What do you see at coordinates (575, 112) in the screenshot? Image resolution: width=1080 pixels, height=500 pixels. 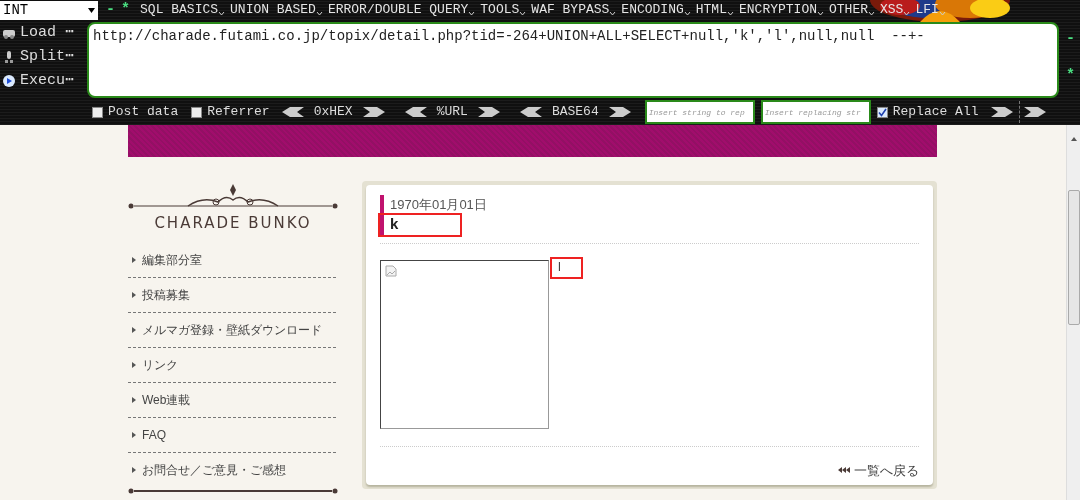 I see `encoder-label: BASE64` at bounding box center [575, 112].